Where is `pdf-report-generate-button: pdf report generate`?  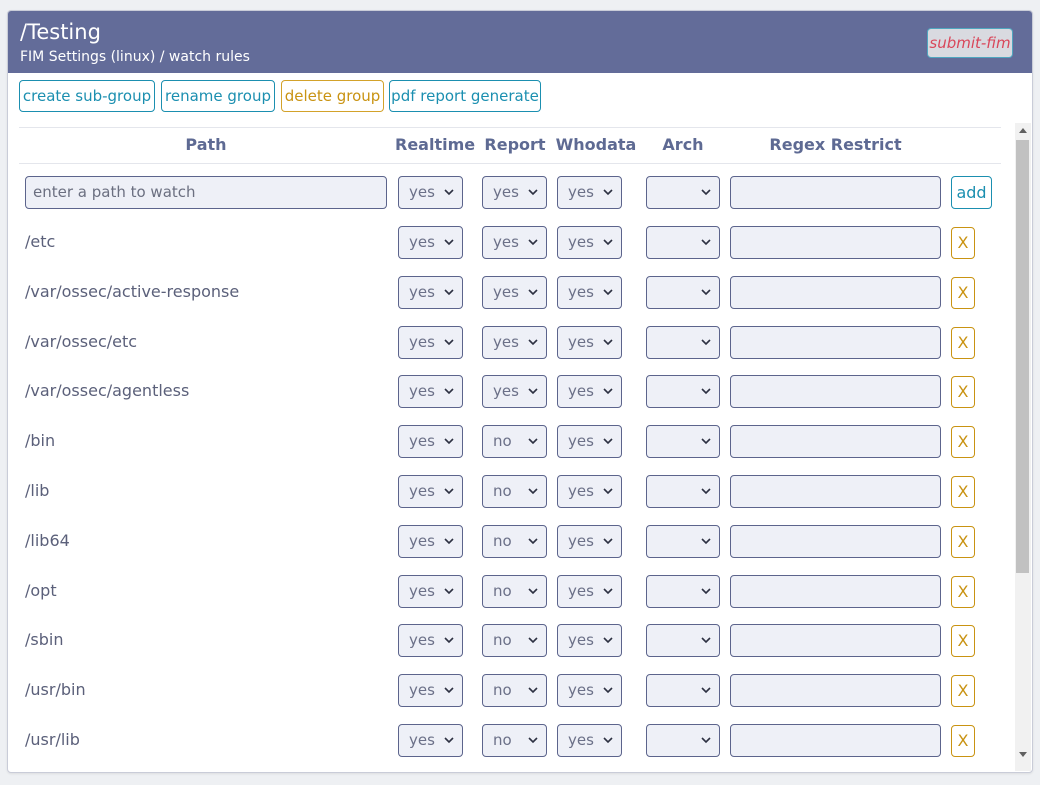 pdf-report-generate-button: pdf report generate is located at coordinates (465, 96).